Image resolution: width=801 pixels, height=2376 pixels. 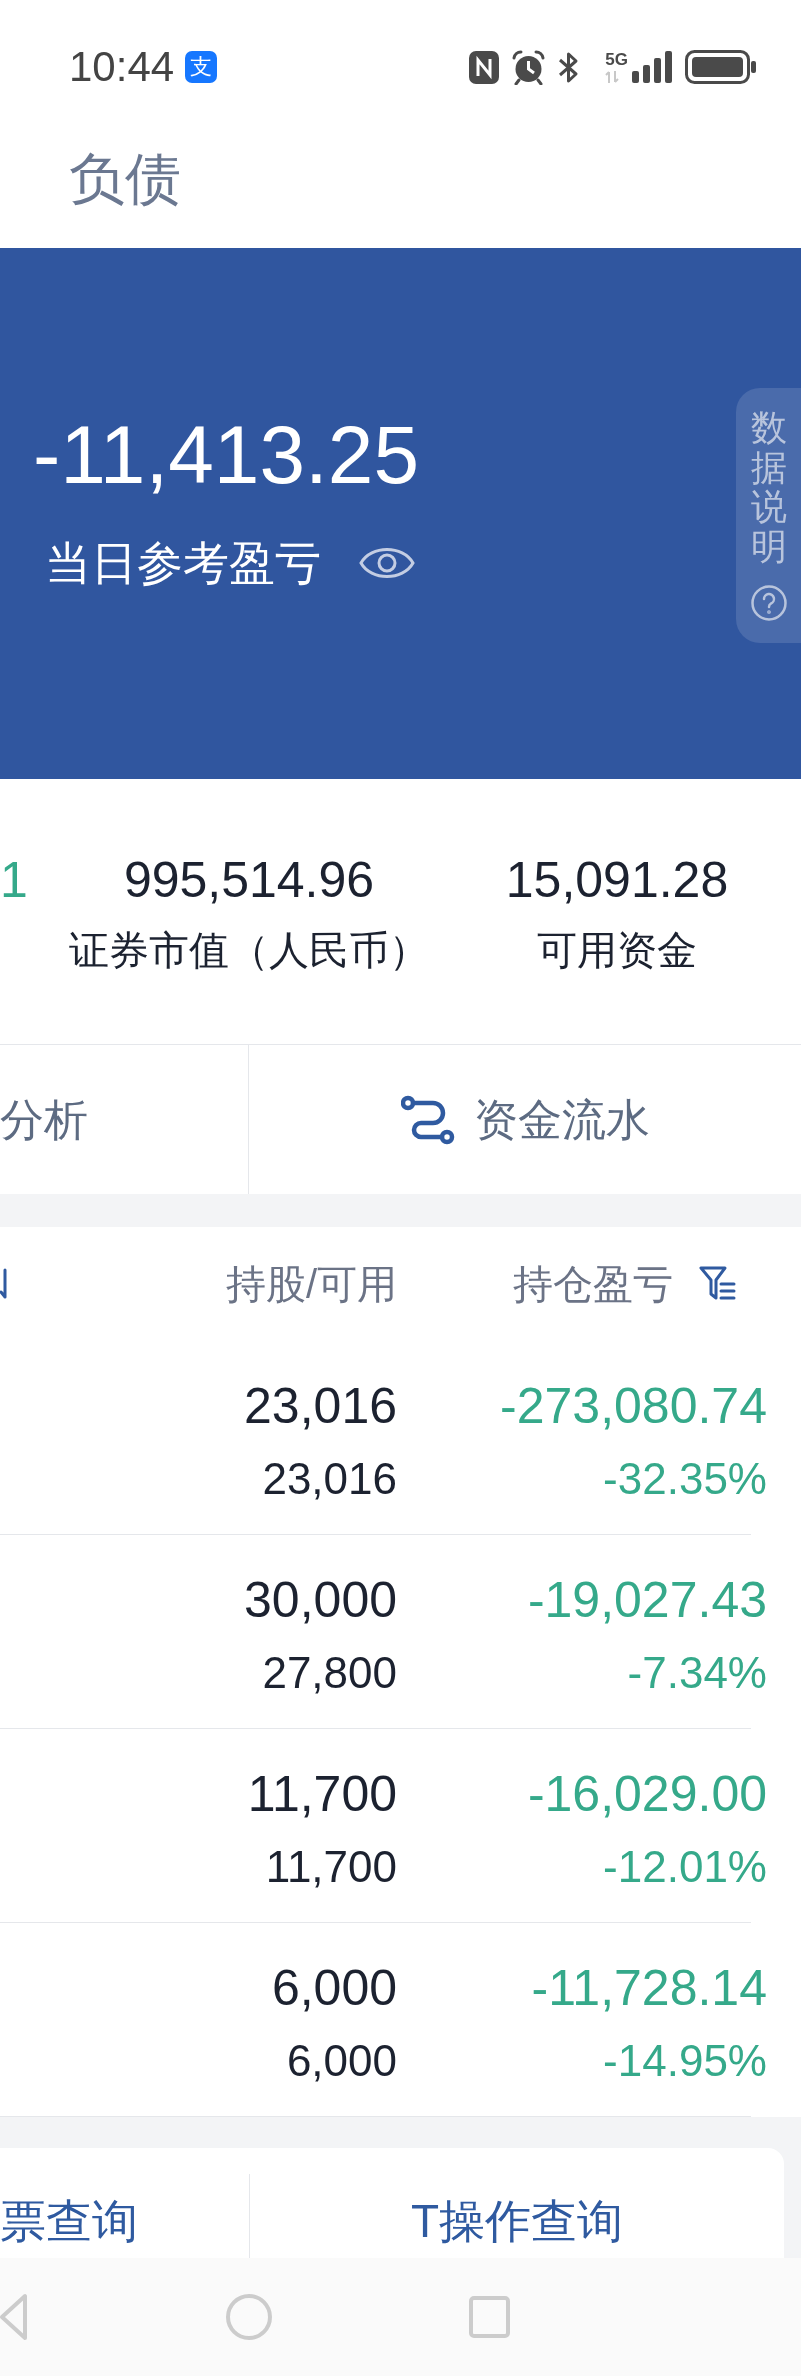 I want to click on query-button: T操作查询, so click(x=517, y=2221).